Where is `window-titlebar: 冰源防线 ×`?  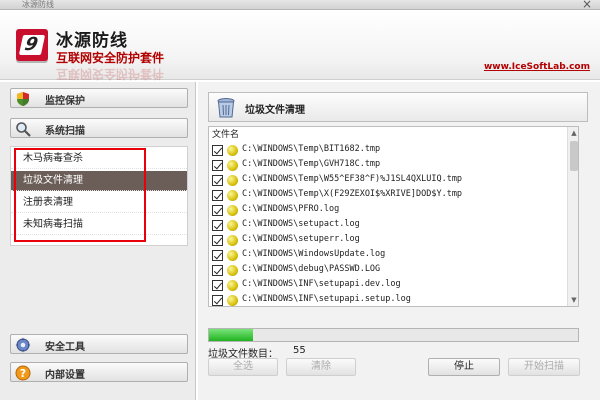 window-titlebar: 冰源防线 × is located at coordinates (300, 5).